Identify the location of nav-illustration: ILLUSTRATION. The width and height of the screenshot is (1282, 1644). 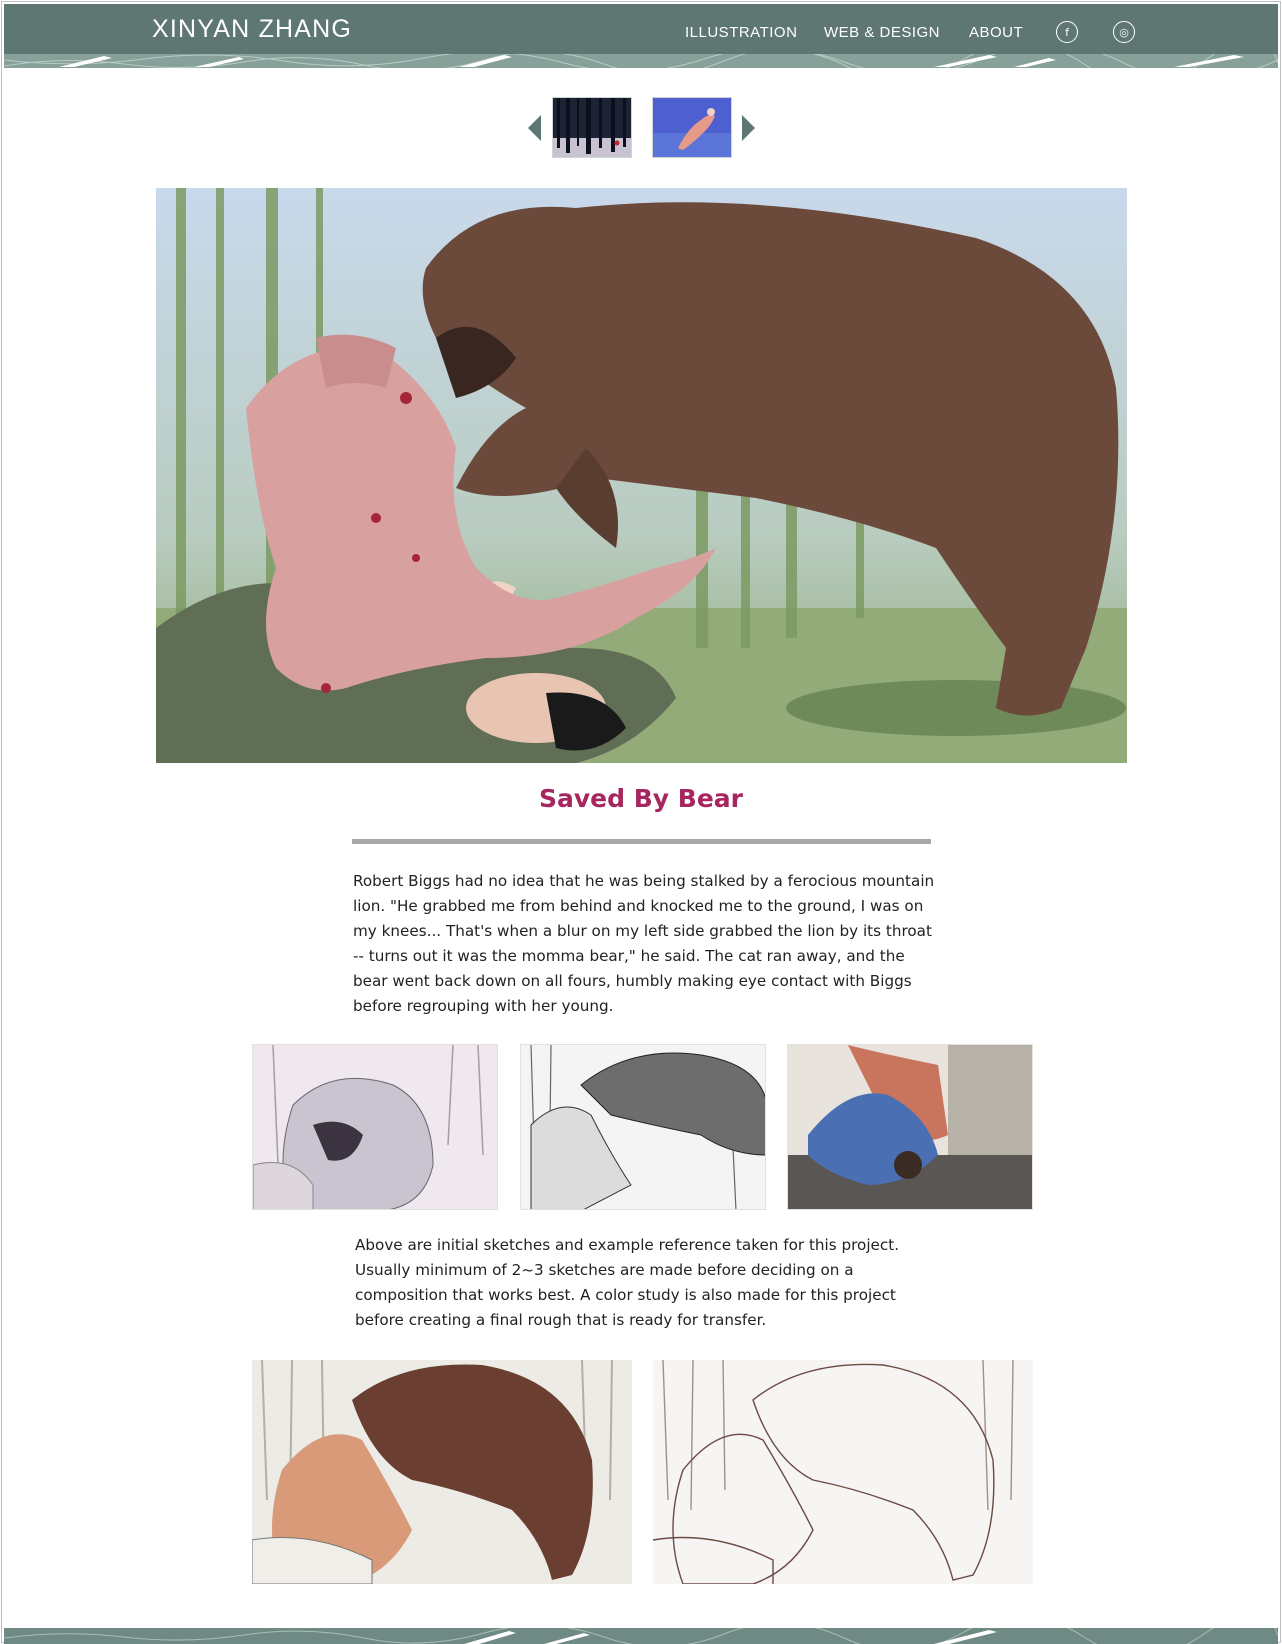
(741, 32).